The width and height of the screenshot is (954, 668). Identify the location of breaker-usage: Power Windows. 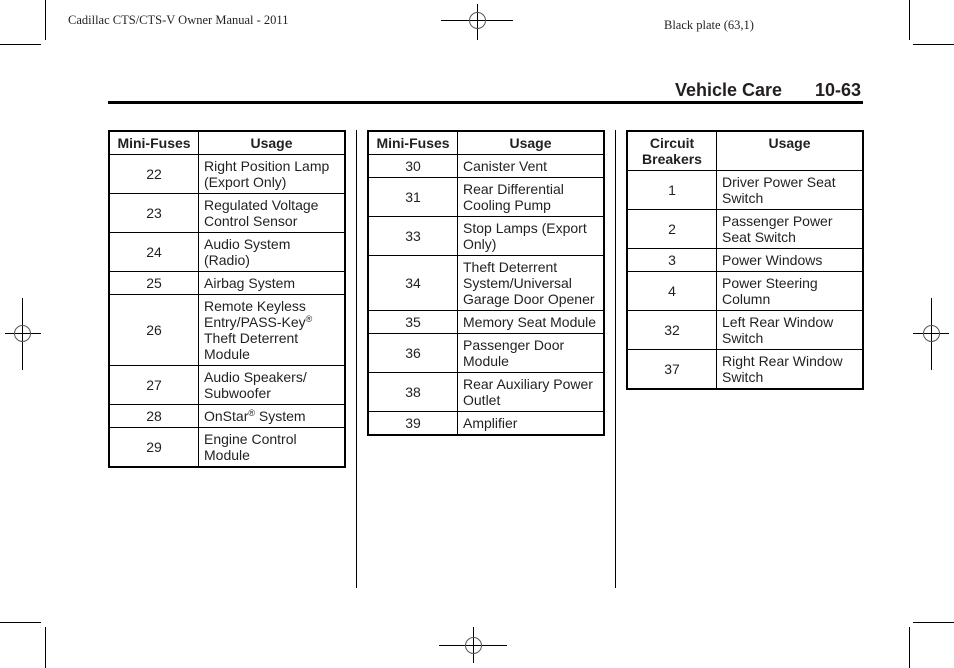
(790, 260).